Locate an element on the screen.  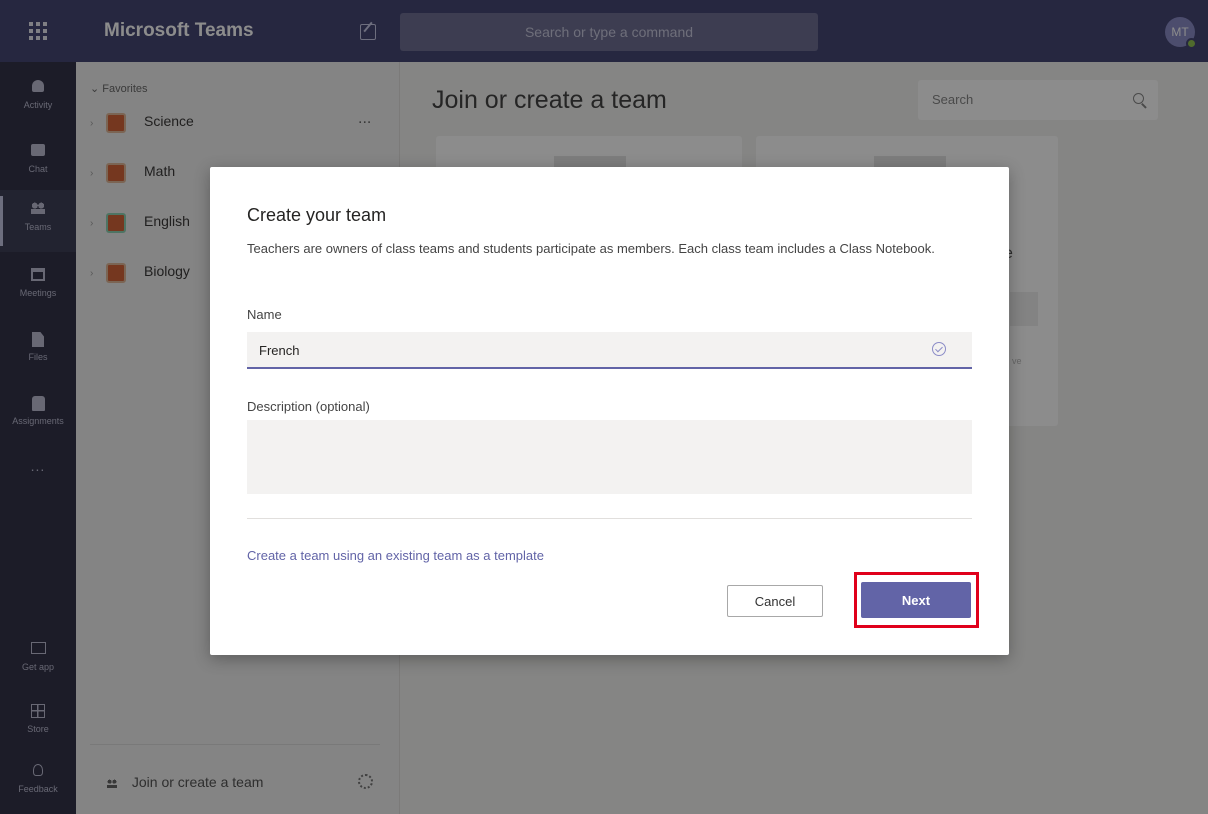
team-name-input: French is located at coordinates (609, 350).